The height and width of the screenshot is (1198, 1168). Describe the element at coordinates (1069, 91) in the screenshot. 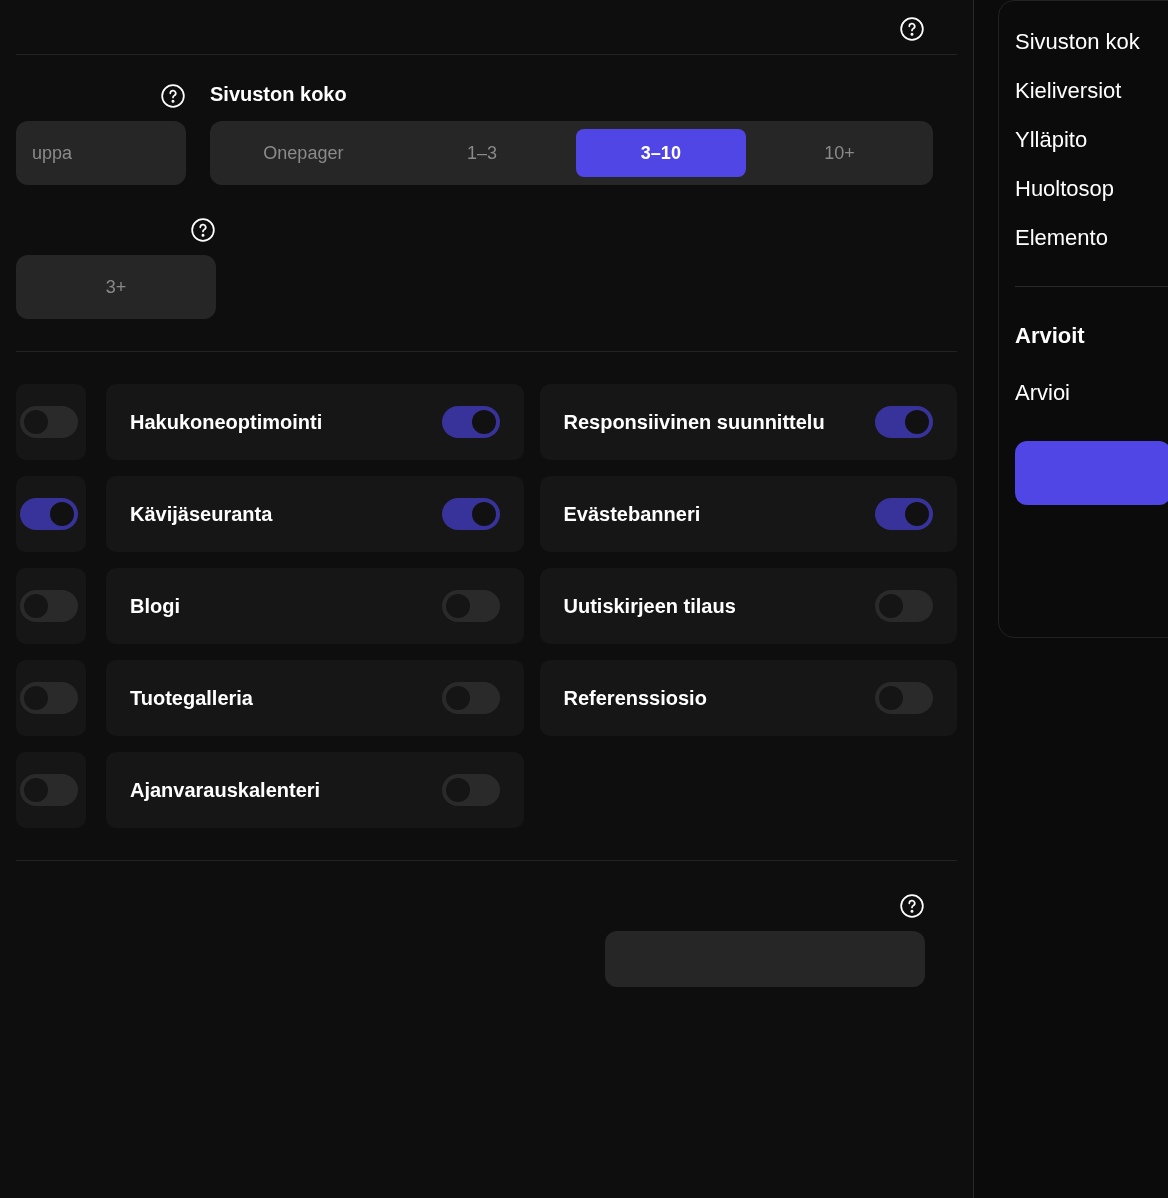

I see `summary-item: Kieliversiot` at that location.